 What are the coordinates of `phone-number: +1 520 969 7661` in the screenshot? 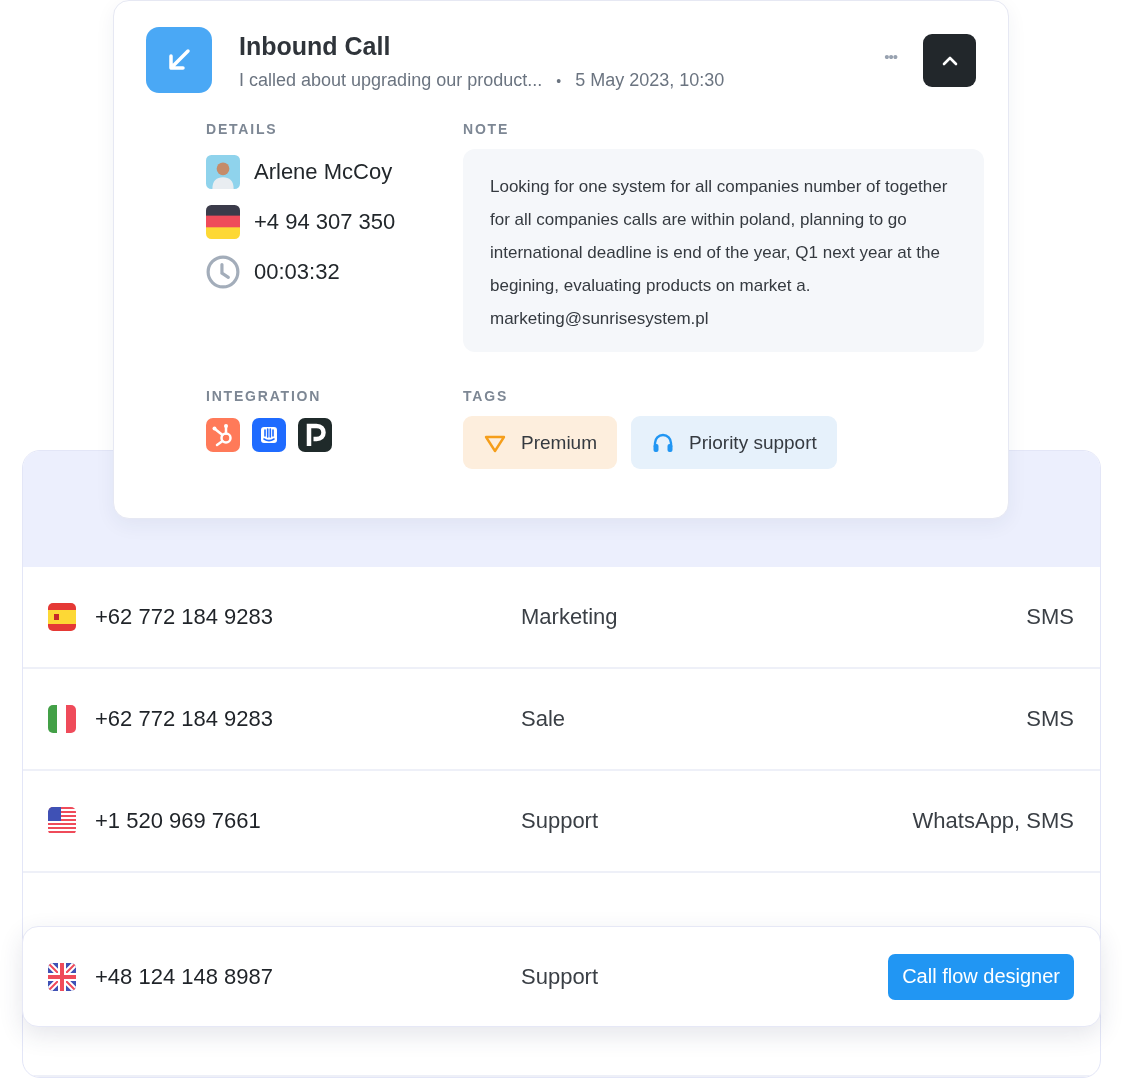 It's located at (178, 821).